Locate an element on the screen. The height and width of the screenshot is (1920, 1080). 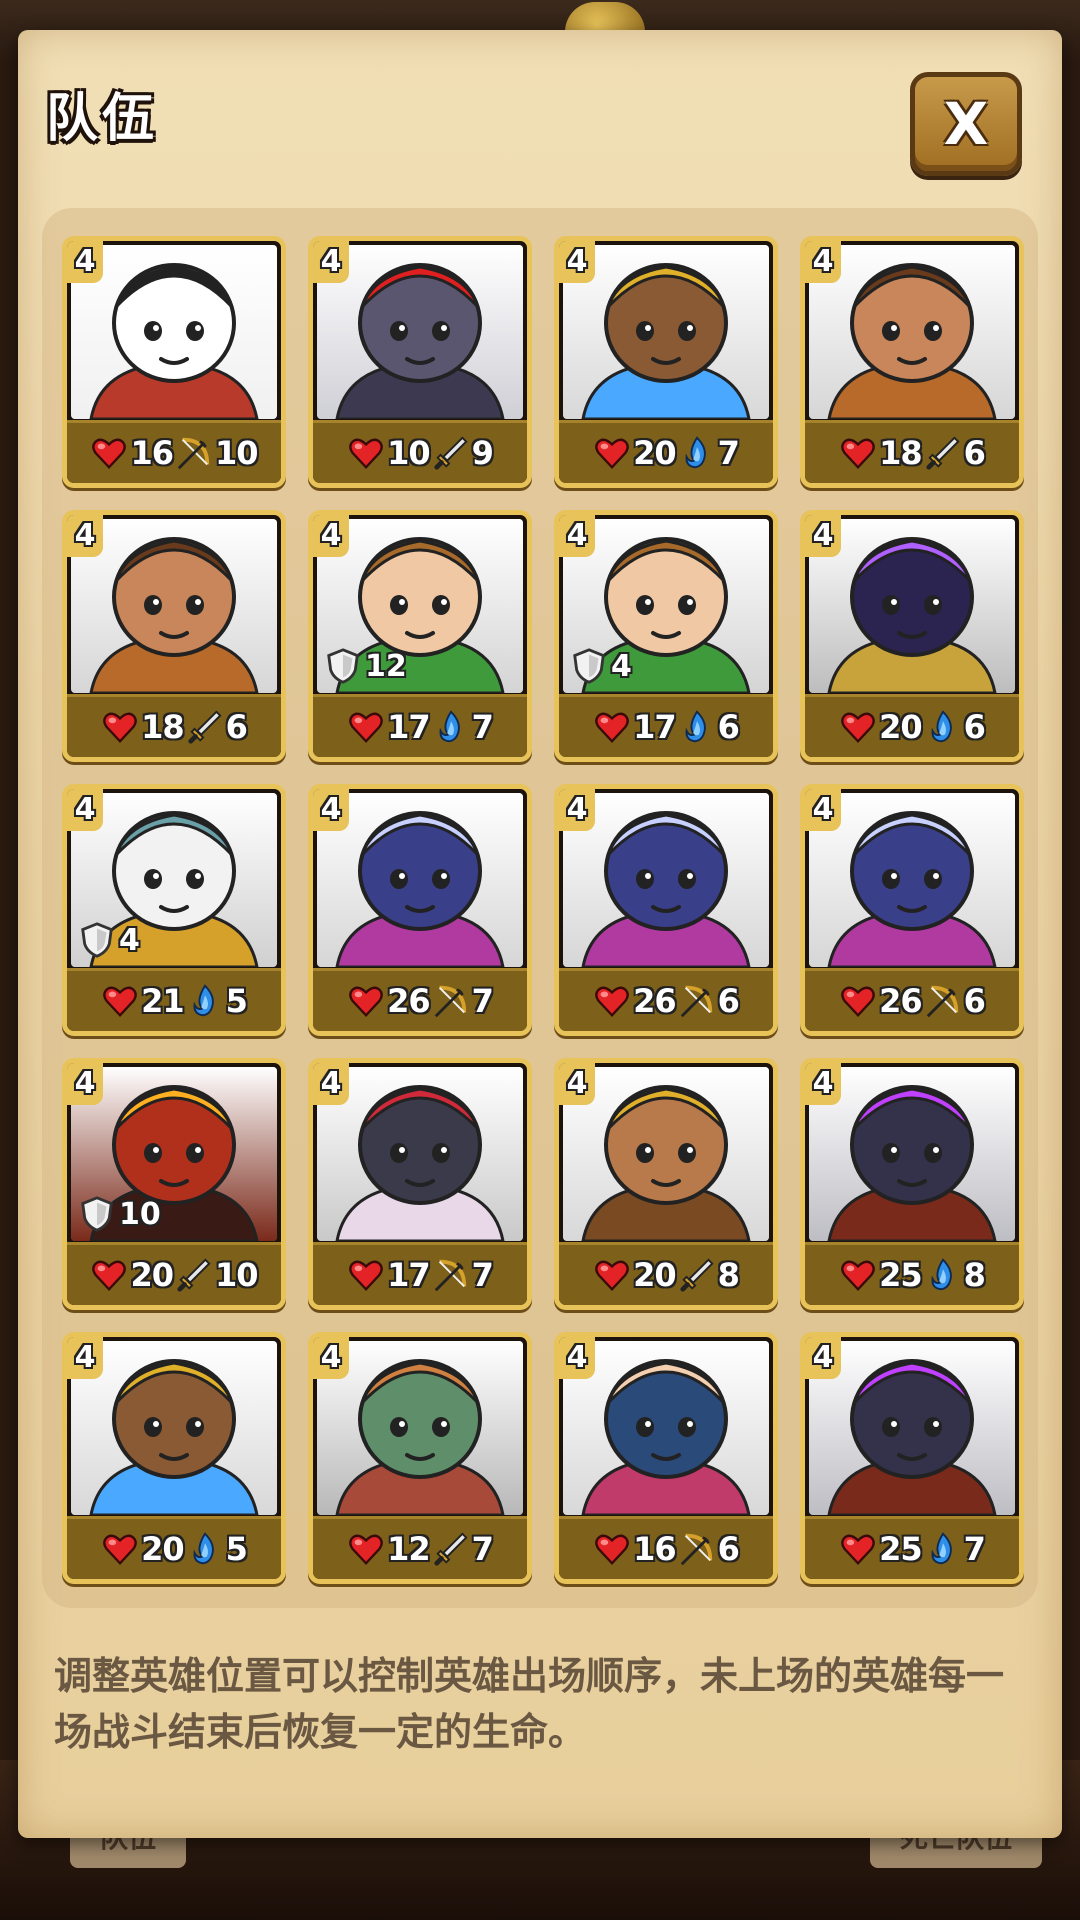
hero-stat-bar: 16 6 is located at coordinates (666, 1547).